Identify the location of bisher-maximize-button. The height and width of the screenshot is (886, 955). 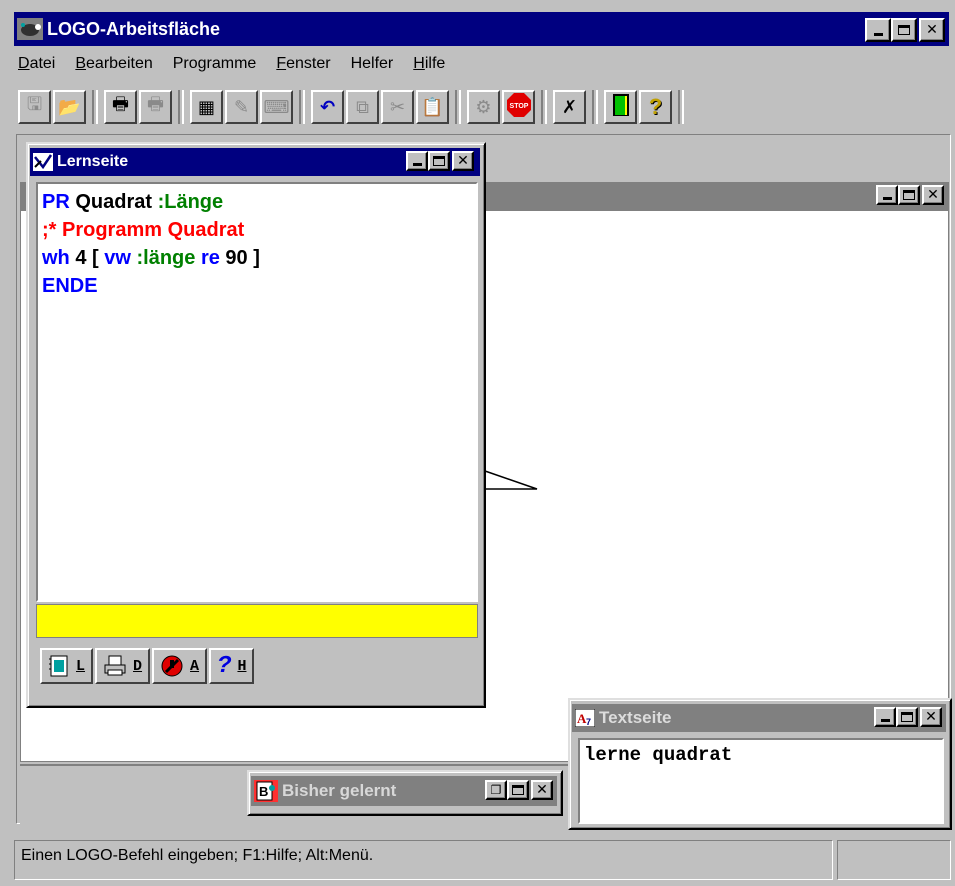
(518, 790).